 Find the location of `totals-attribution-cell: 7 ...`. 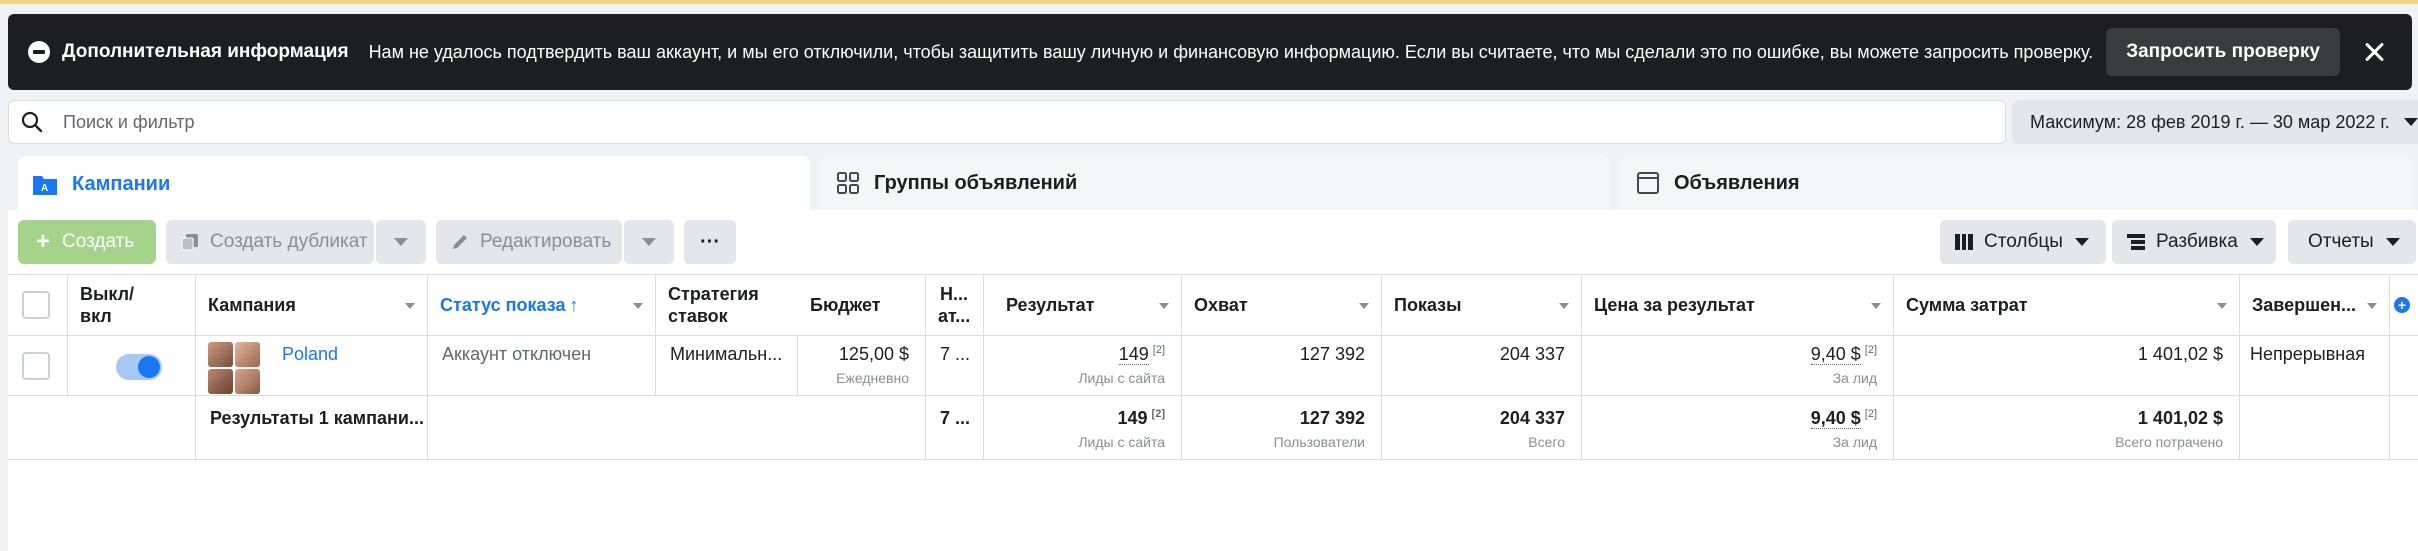

totals-attribution-cell: 7 ... is located at coordinates (955, 427).